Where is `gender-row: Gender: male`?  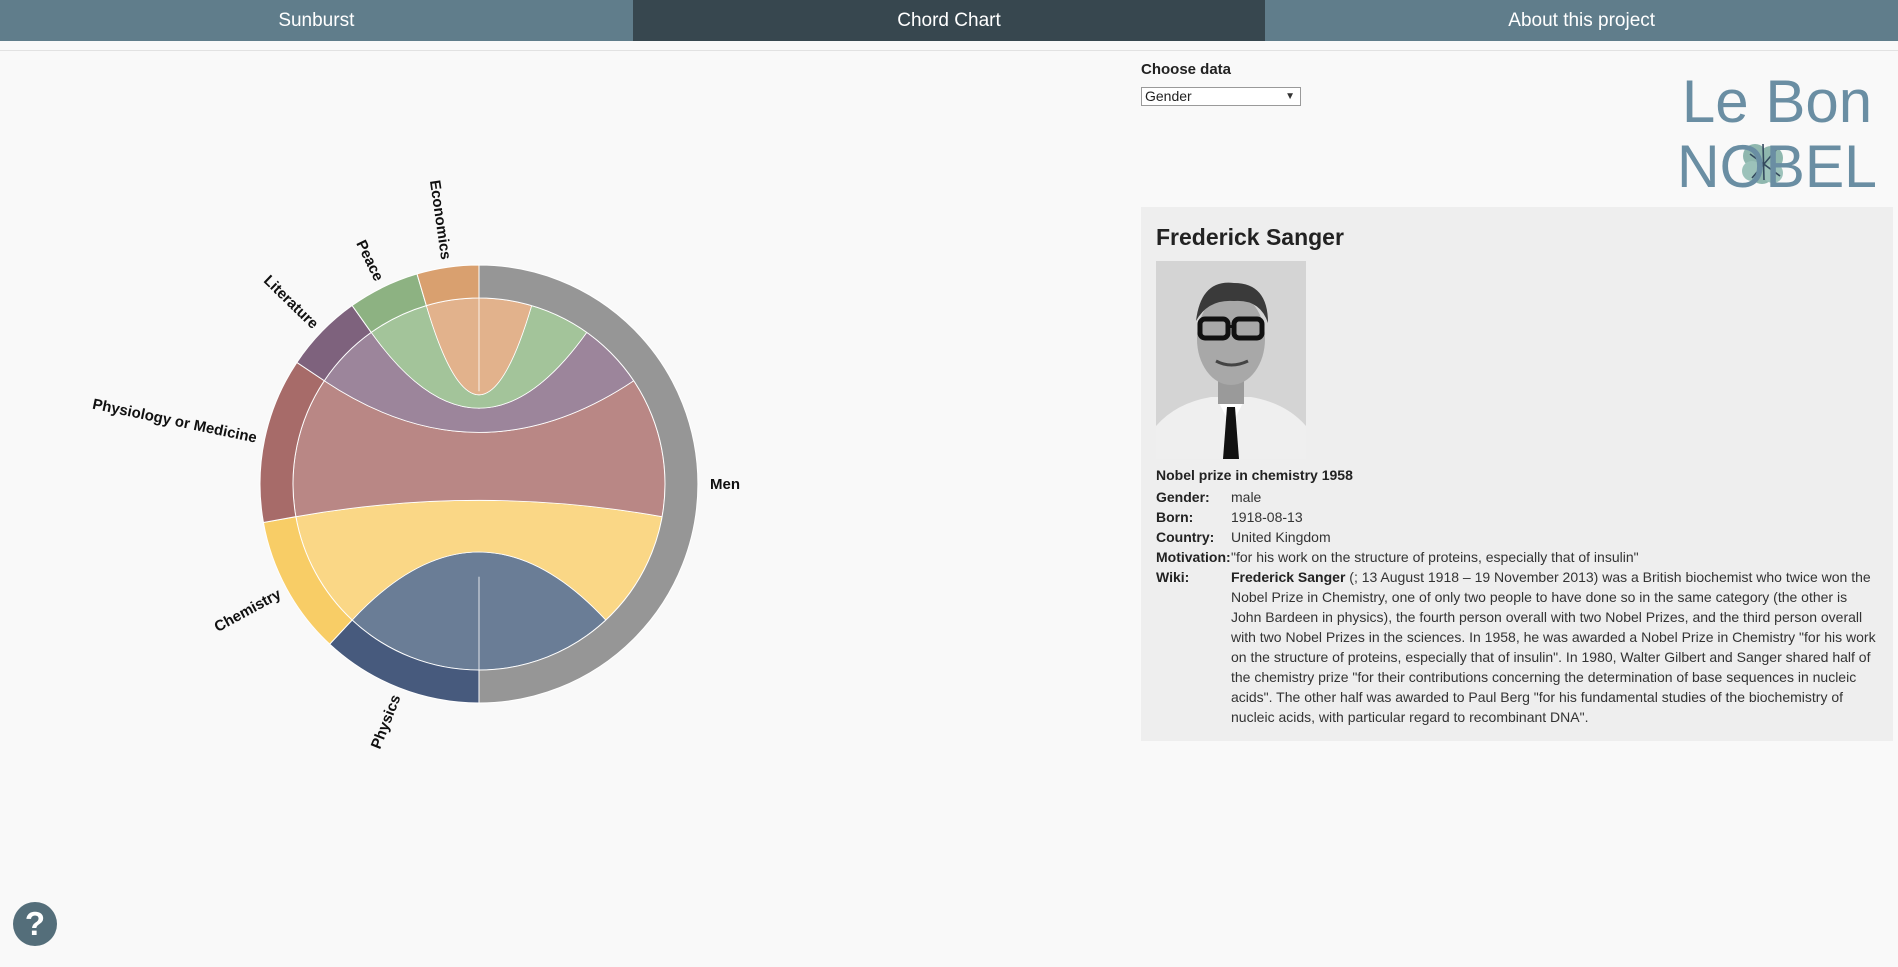
gender-row: Gender: male is located at coordinates (1517, 497).